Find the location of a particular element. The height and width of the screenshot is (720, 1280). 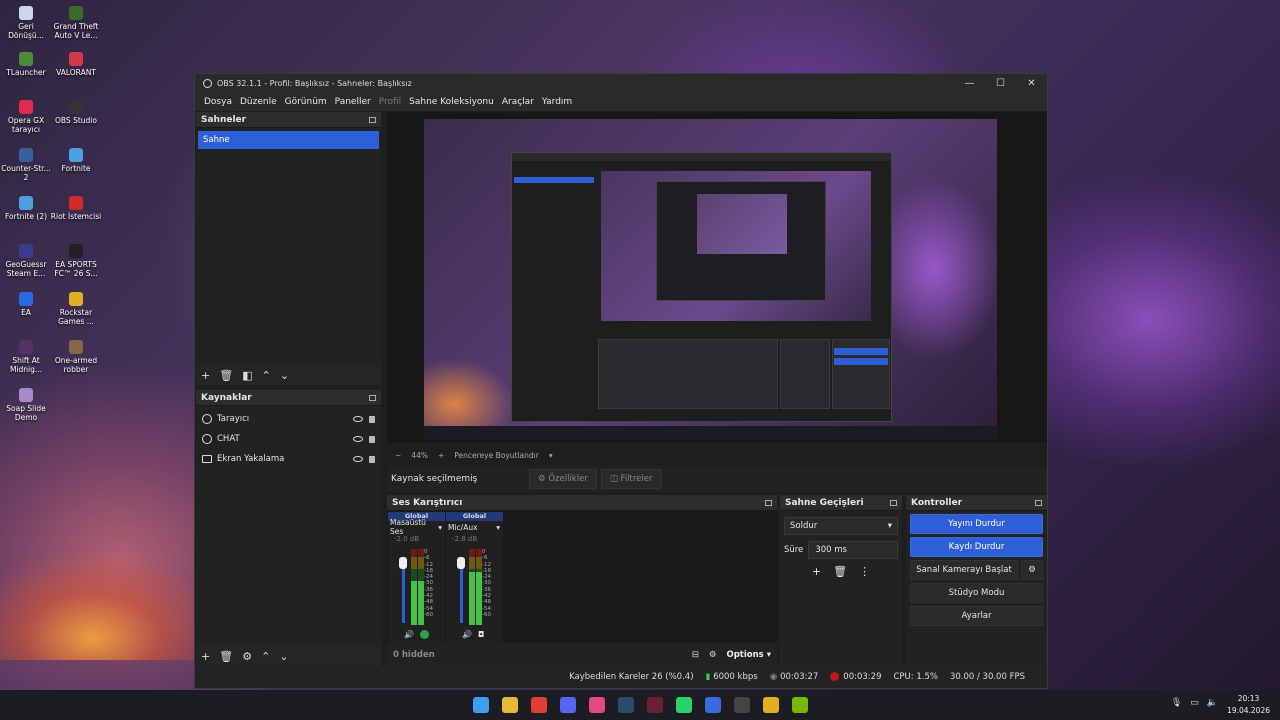

nvidia-icon is located at coordinates (799, 705).